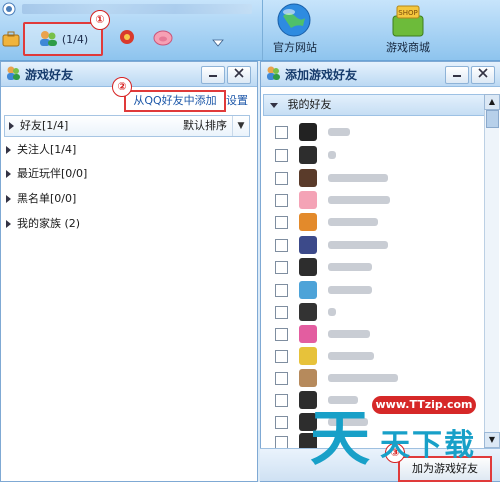 The height and width of the screenshot is (482, 500). What do you see at coordinates (47, 198) in the screenshot?
I see `group-label: 黑名单[0/0]` at bounding box center [47, 198].